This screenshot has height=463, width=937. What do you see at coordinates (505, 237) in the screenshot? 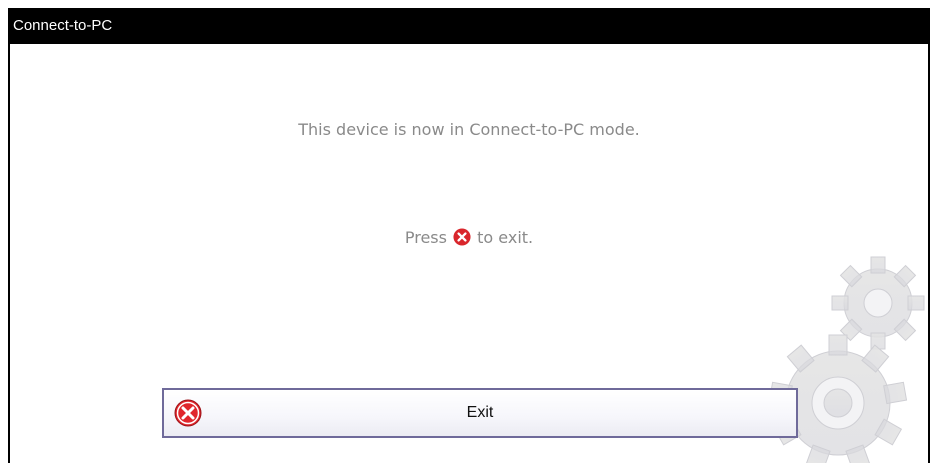
I see `instruction-suffix: to exit.` at bounding box center [505, 237].